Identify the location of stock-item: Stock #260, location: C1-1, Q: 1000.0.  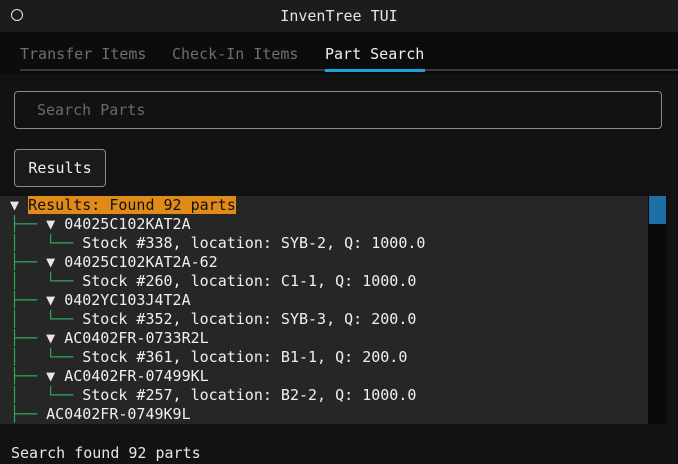
(249, 281).